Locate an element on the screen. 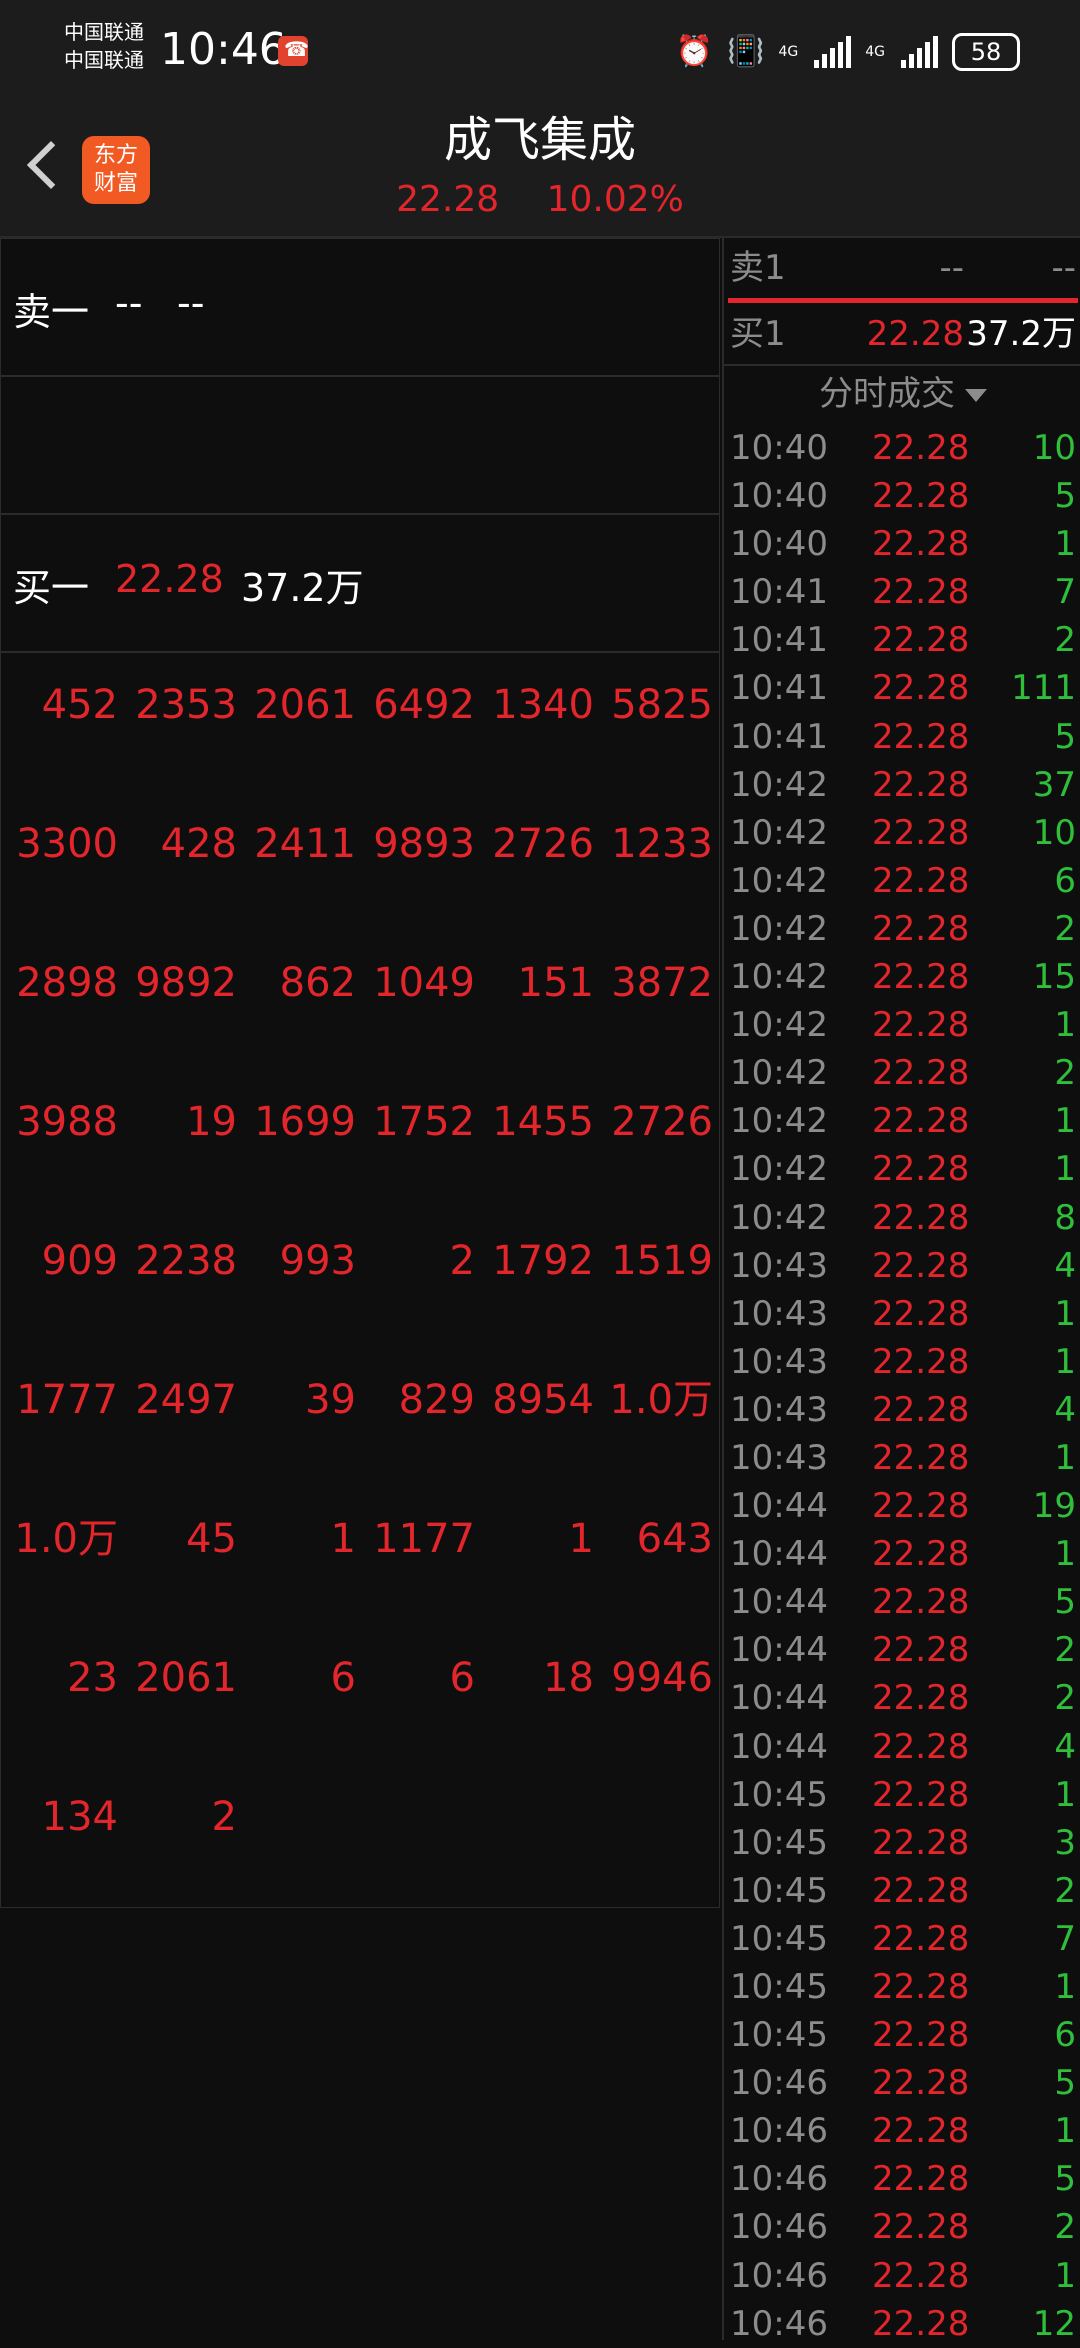 This screenshot has width=1080, height=2348. tick-time: 10:46 is located at coordinates (779, 2323).